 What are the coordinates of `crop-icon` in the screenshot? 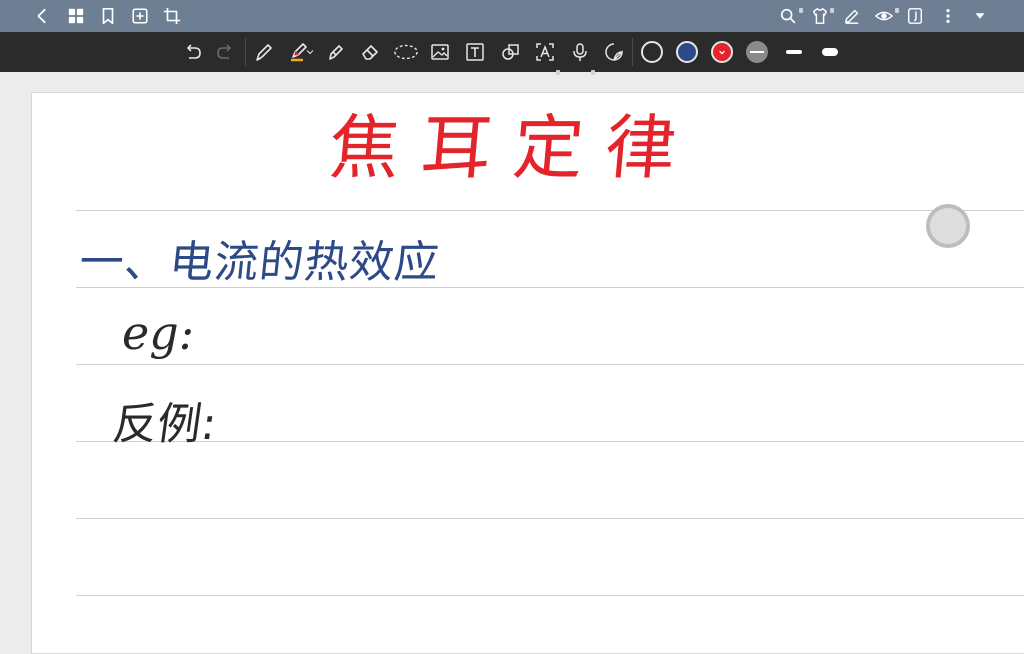 It's located at (172, 16).